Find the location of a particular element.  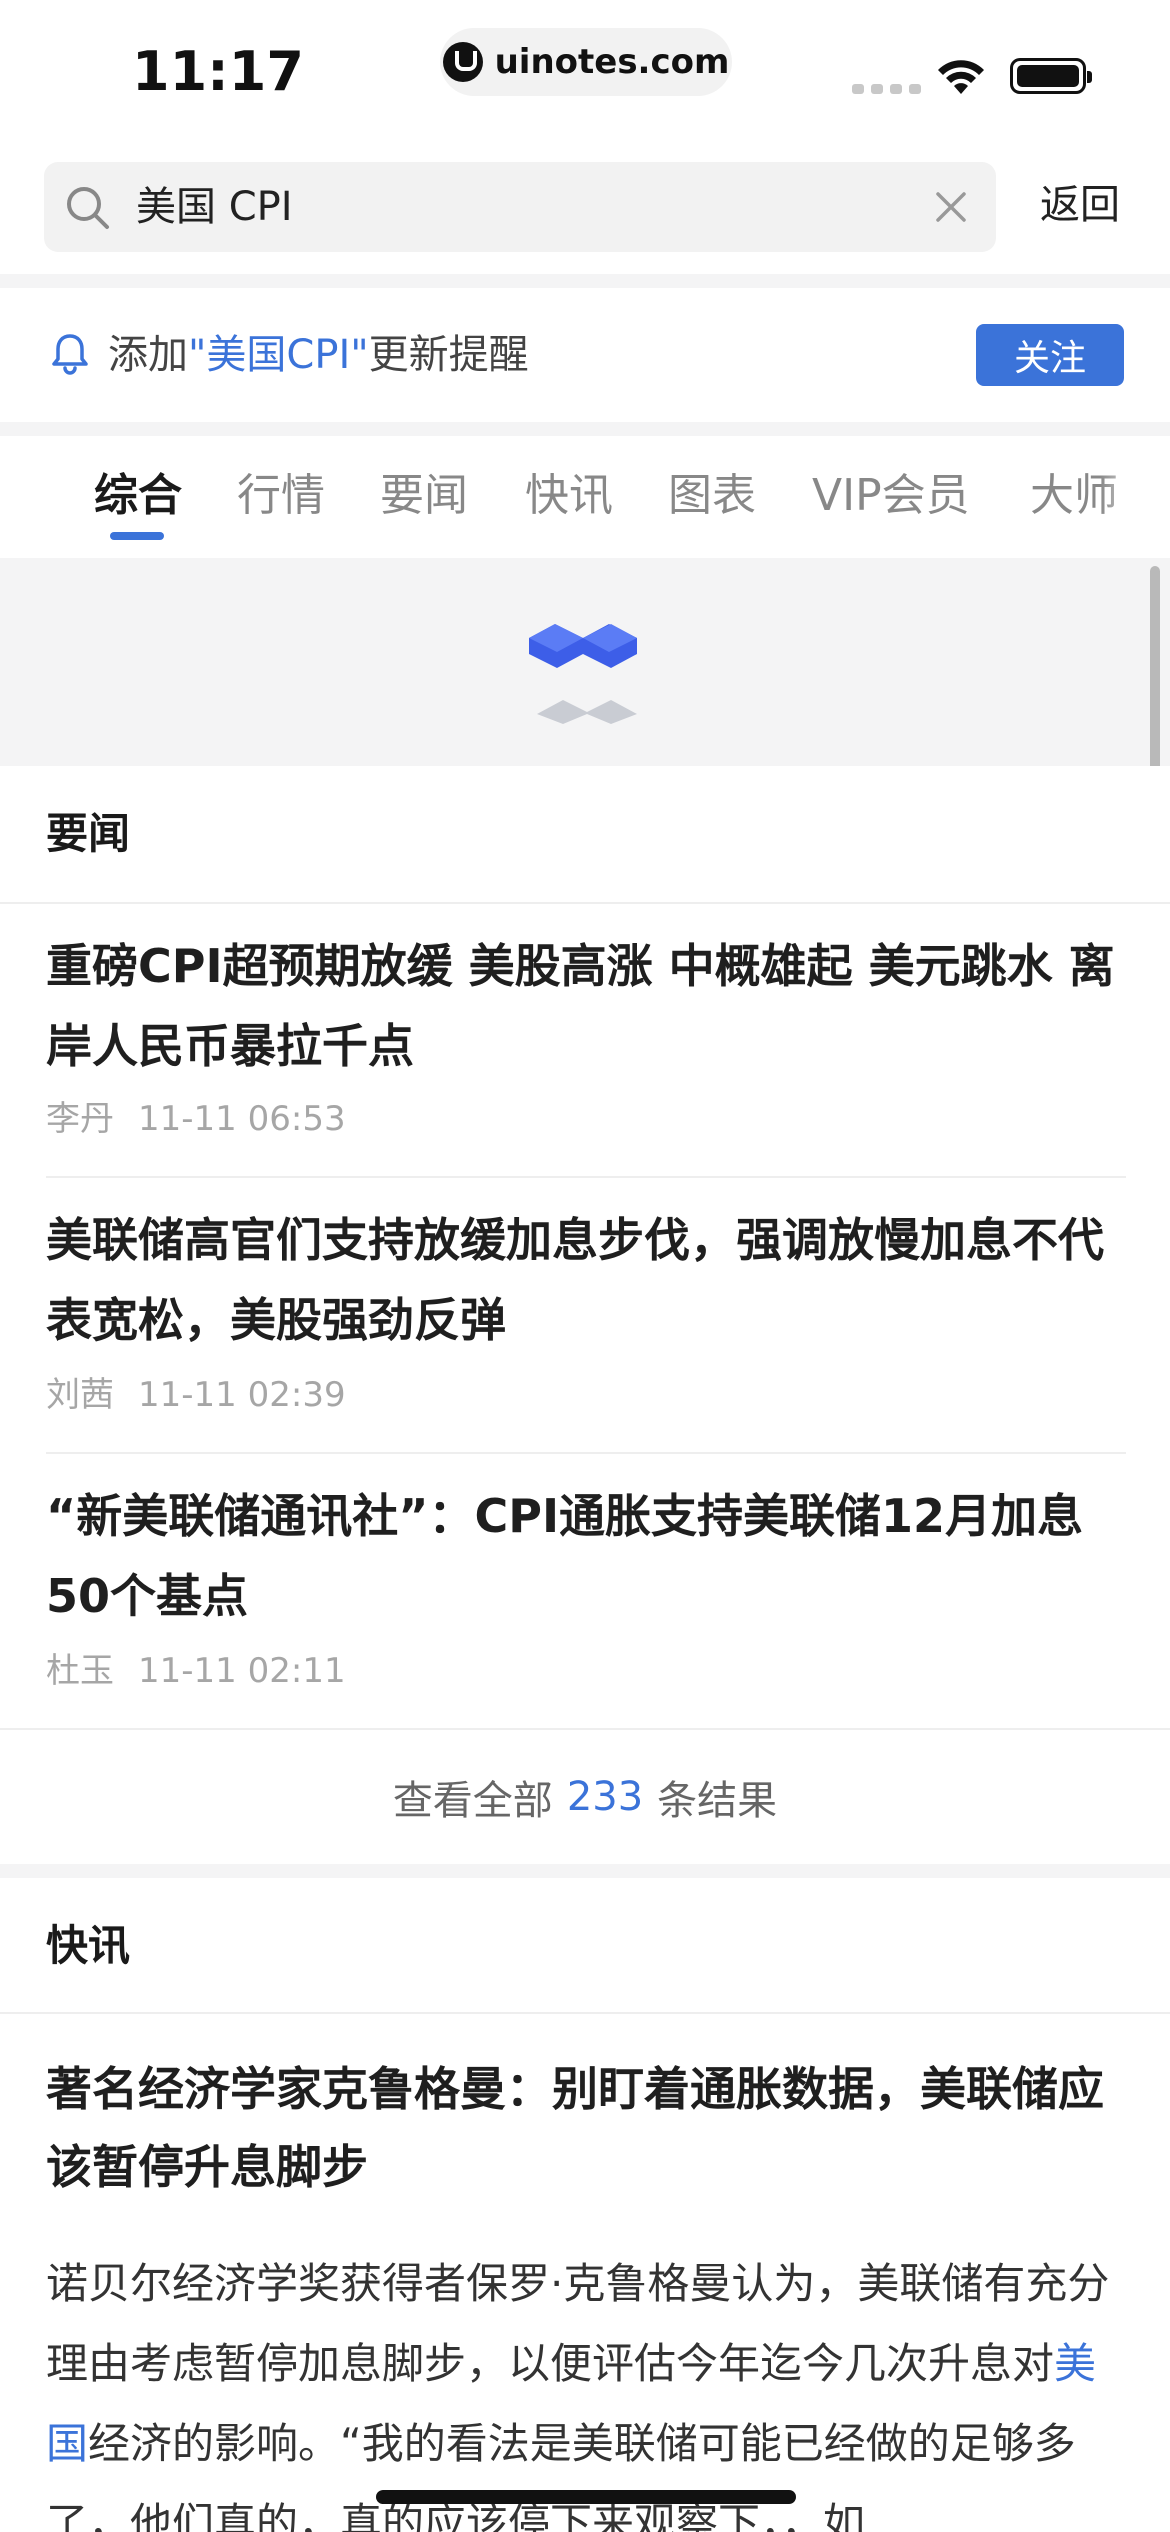

news-title: 重磅CPI超预期放缓 美股高涨 中概雄起 美元跳水 离岸人民币暴拉千点 is located at coordinates (580, 1006).